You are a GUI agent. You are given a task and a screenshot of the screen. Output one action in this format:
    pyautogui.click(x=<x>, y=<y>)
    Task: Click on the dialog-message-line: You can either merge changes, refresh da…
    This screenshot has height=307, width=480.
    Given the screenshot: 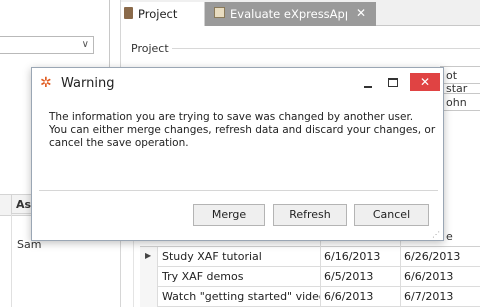 What is the action you would take?
    pyautogui.click(x=242, y=130)
    